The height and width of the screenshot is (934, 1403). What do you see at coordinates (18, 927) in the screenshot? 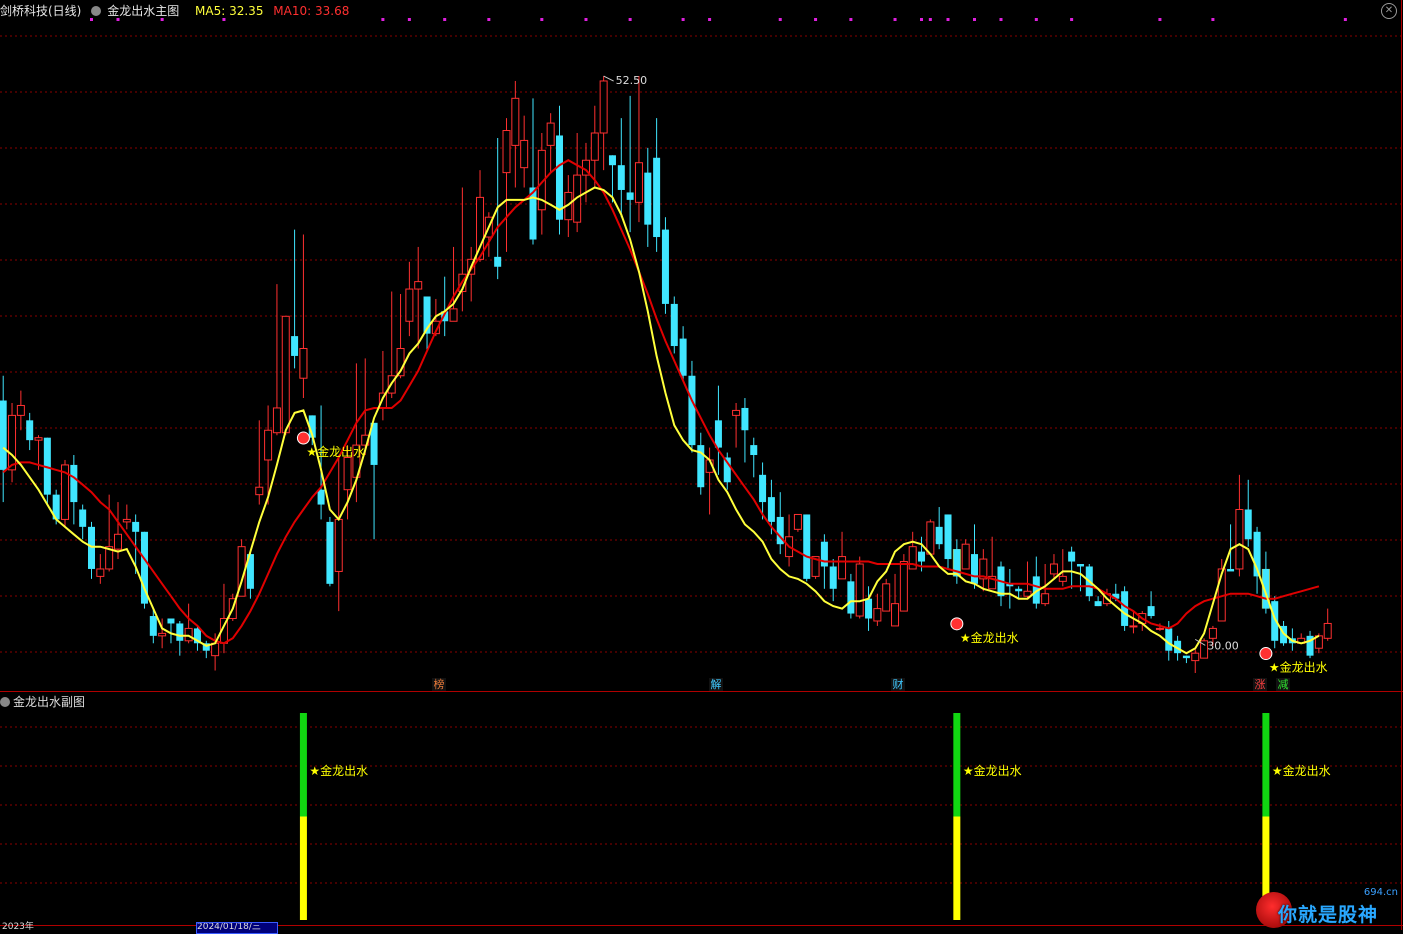
I see `year-axis-label: 2023年` at bounding box center [18, 927].